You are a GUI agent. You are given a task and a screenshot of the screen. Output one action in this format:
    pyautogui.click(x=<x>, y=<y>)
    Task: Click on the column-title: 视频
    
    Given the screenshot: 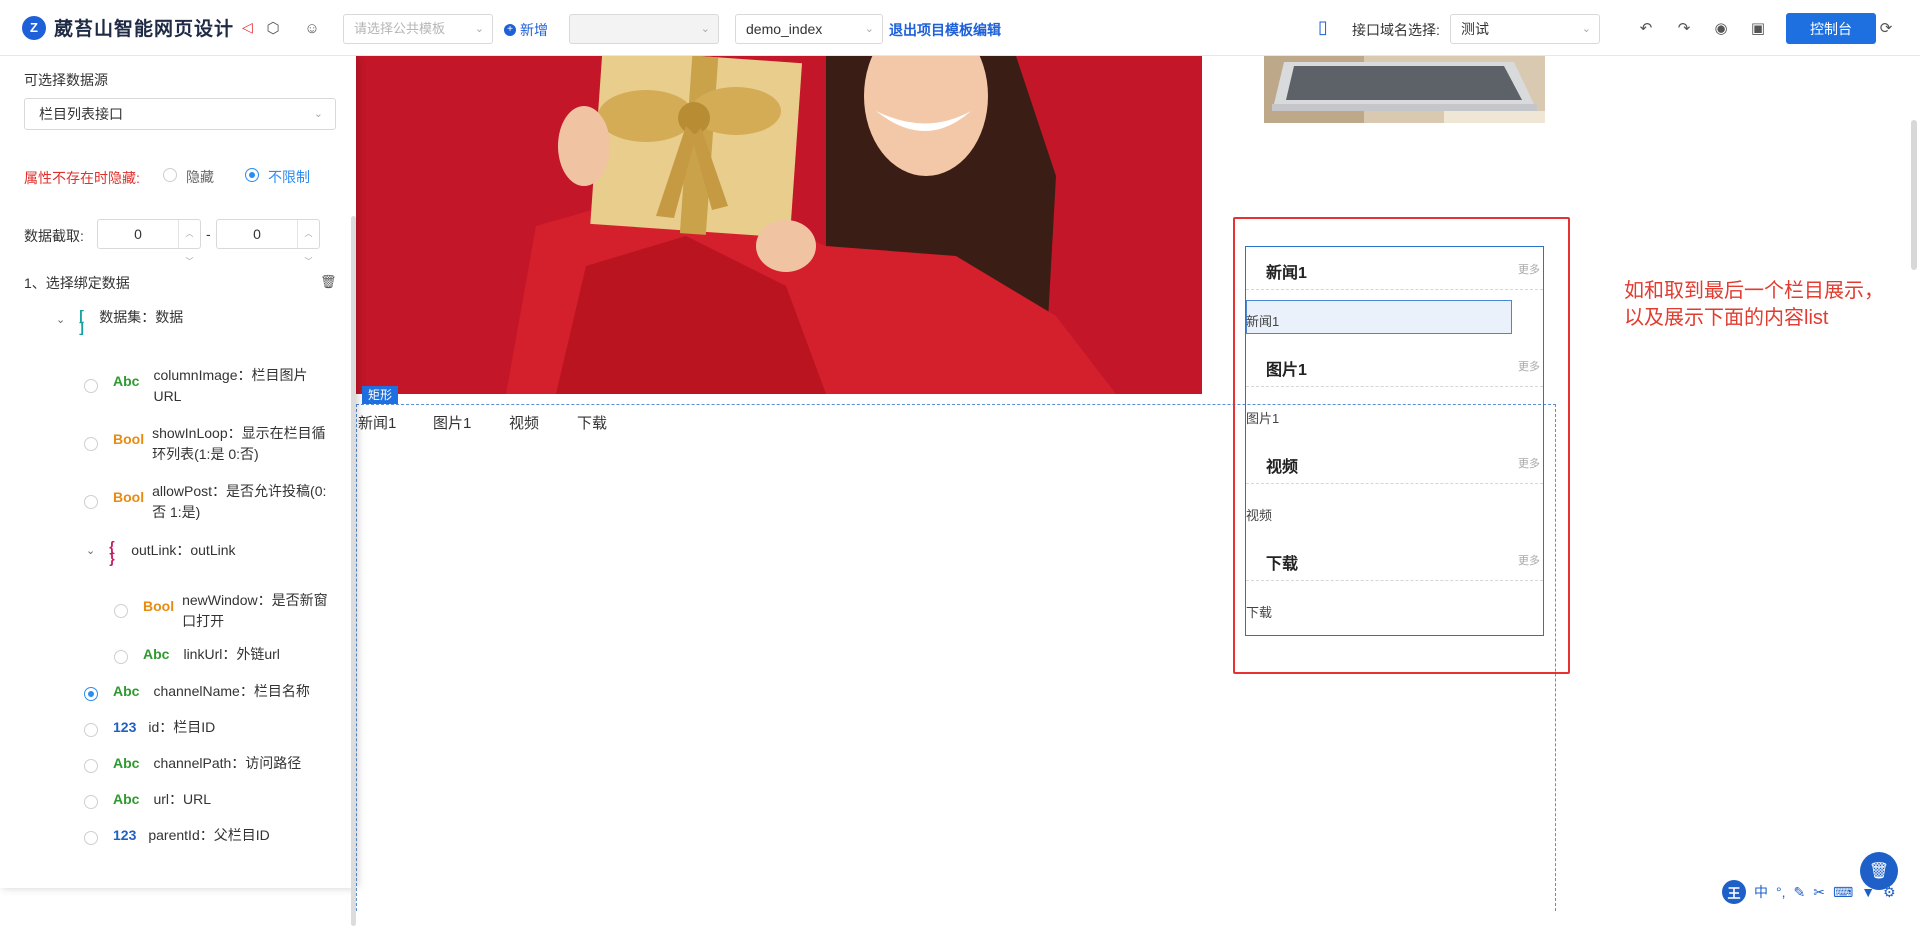 What is the action you would take?
    pyautogui.click(x=1282, y=465)
    